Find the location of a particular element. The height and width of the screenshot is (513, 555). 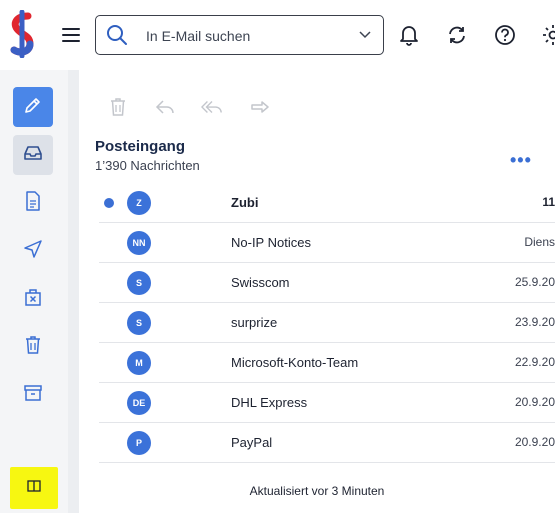

pencil-icon is located at coordinates (33, 107).